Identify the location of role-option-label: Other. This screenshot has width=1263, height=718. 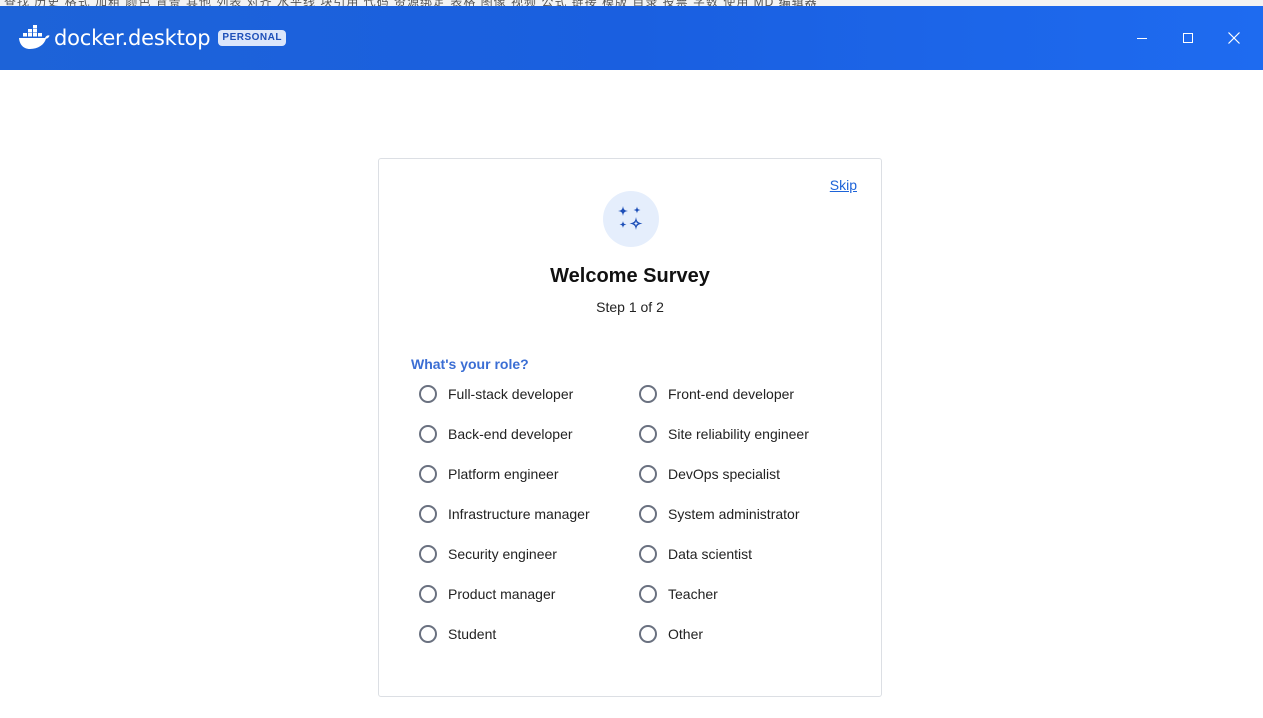
(686, 634).